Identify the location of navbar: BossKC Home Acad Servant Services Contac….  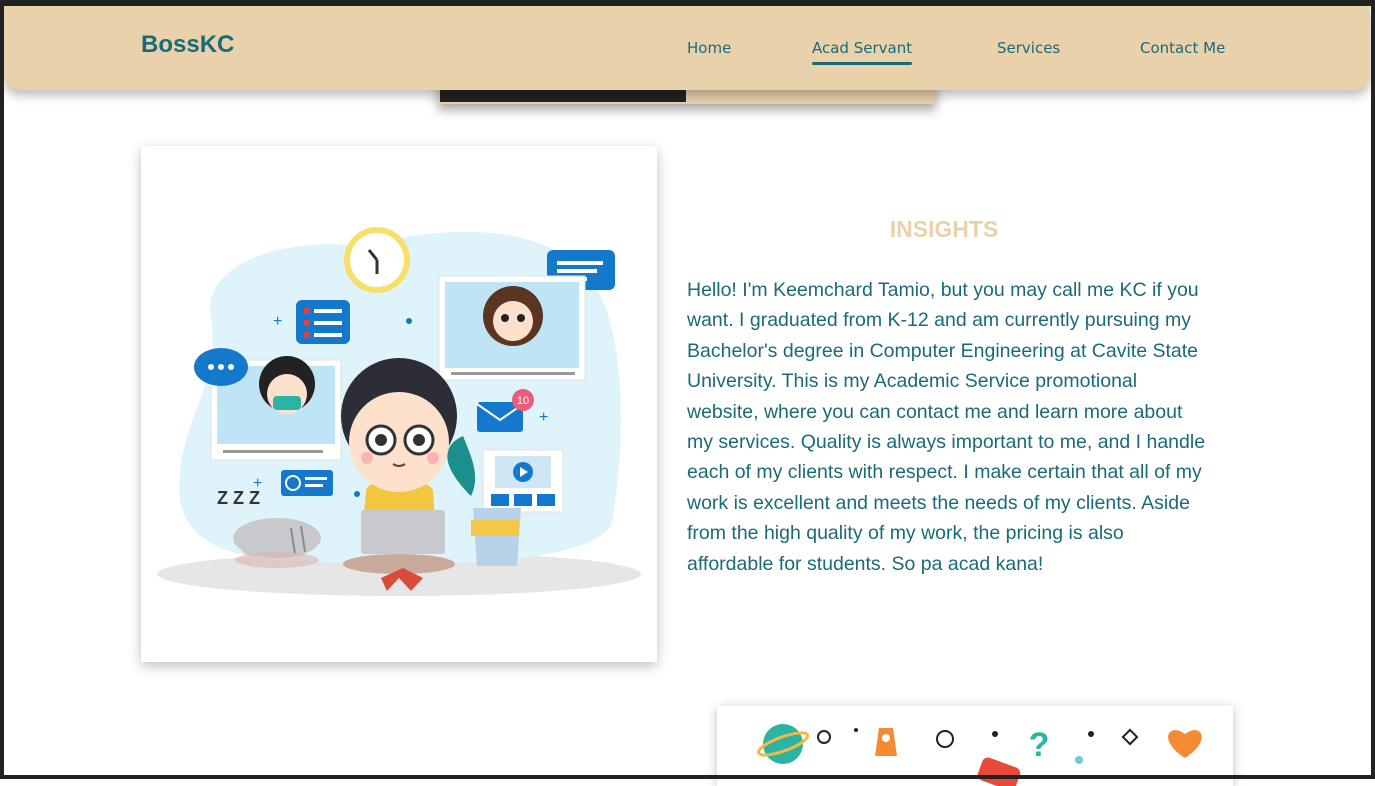
(687, 48).